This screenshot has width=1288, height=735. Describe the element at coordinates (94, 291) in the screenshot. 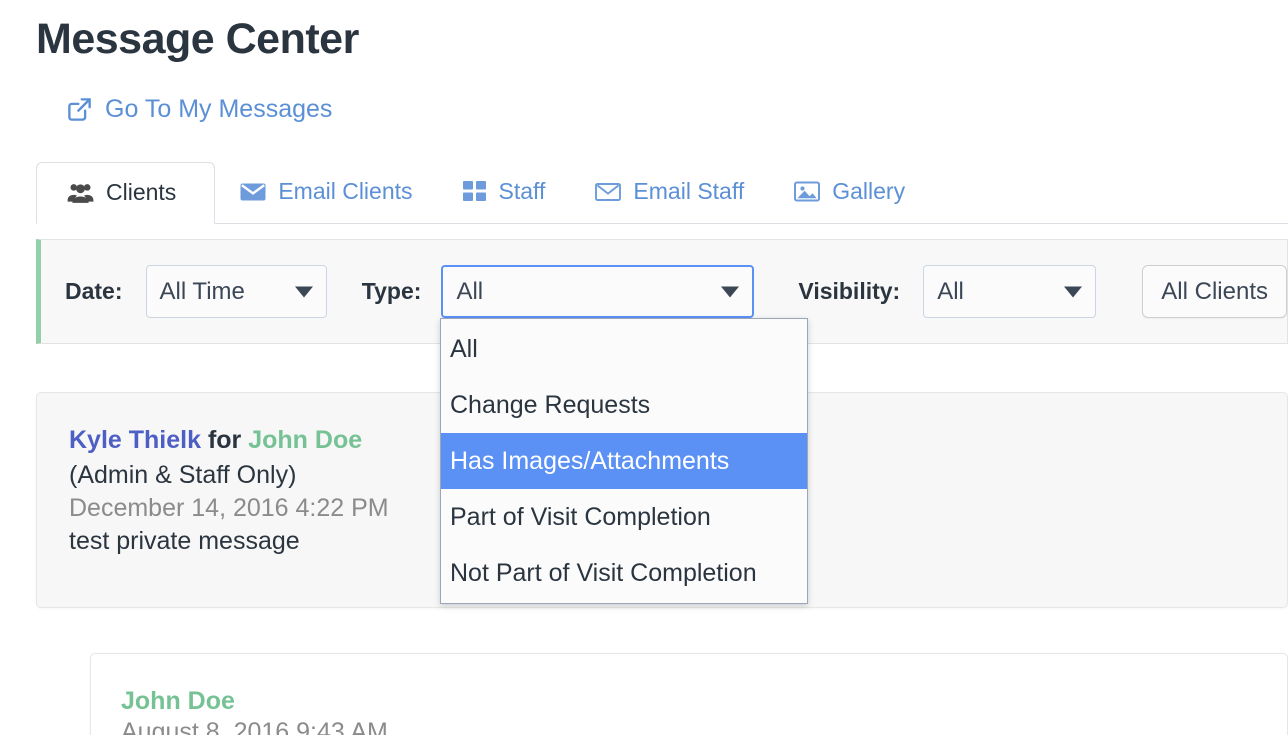

I see `date-filter-label: Date:` at that location.